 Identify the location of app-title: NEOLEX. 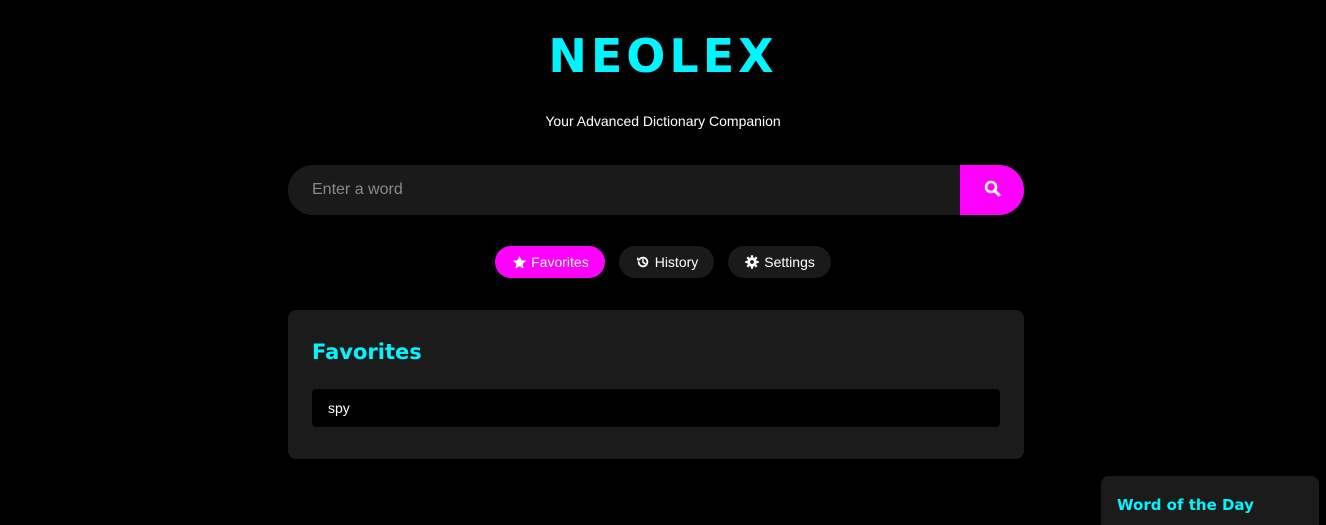
(663, 56).